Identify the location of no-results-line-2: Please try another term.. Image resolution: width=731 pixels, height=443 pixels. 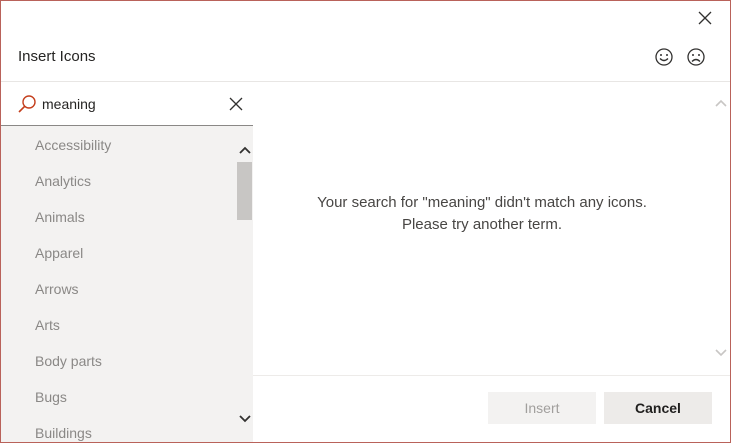
(482, 224).